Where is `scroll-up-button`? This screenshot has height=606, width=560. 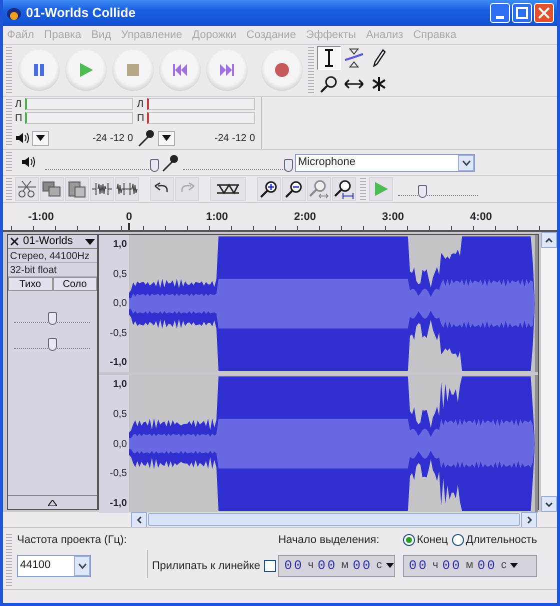
scroll-up-button is located at coordinates (549, 240).